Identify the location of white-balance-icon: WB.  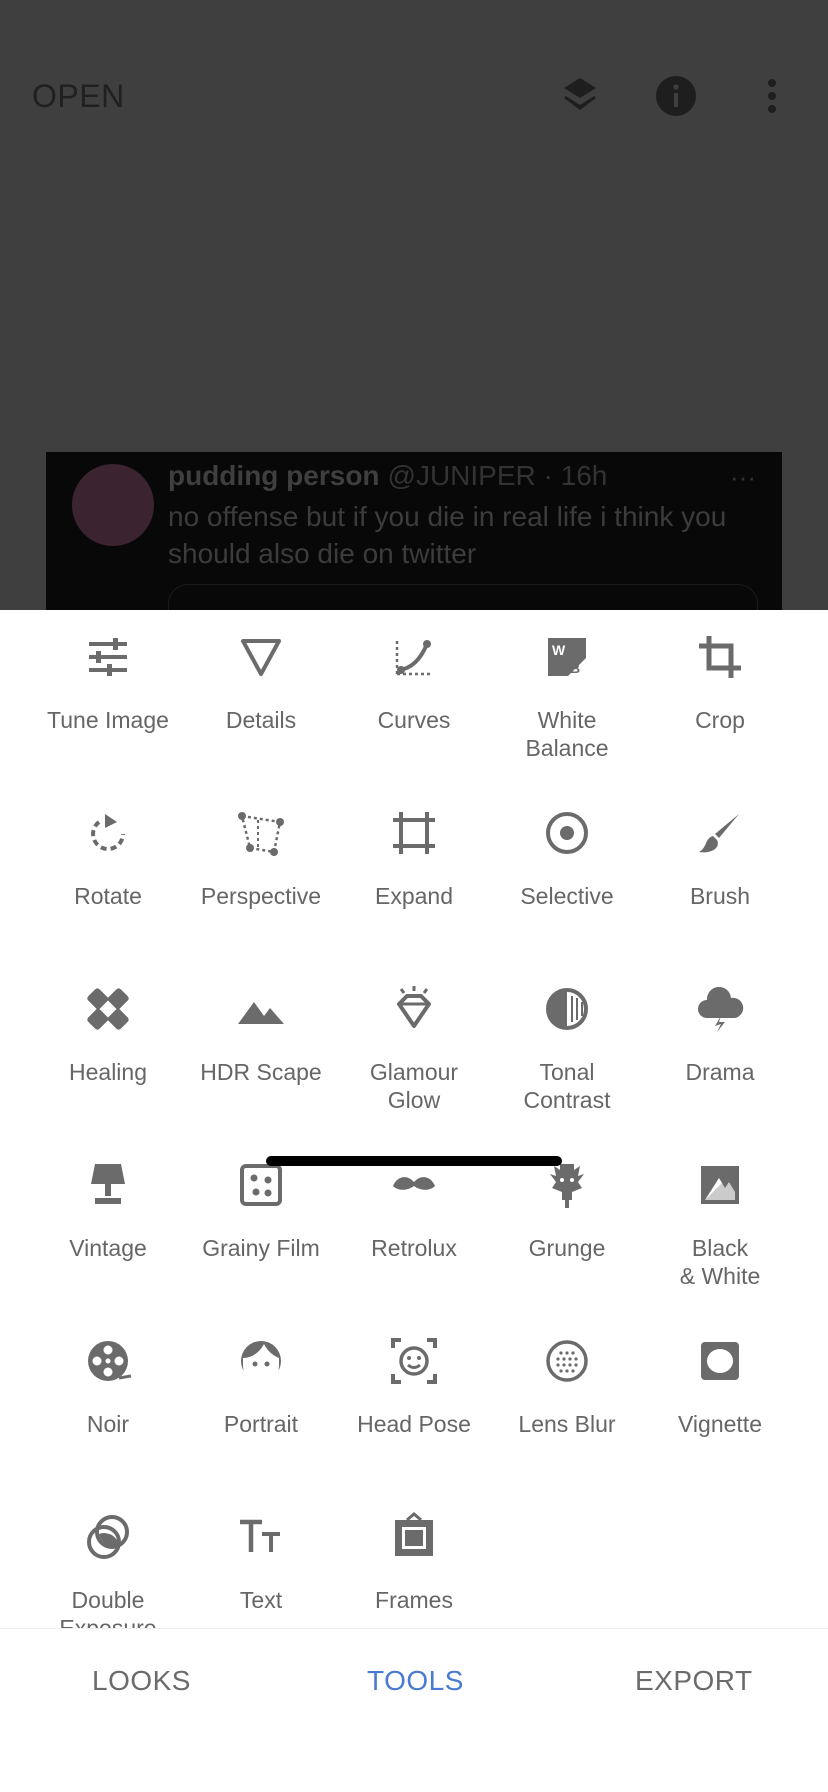
(567, 657).